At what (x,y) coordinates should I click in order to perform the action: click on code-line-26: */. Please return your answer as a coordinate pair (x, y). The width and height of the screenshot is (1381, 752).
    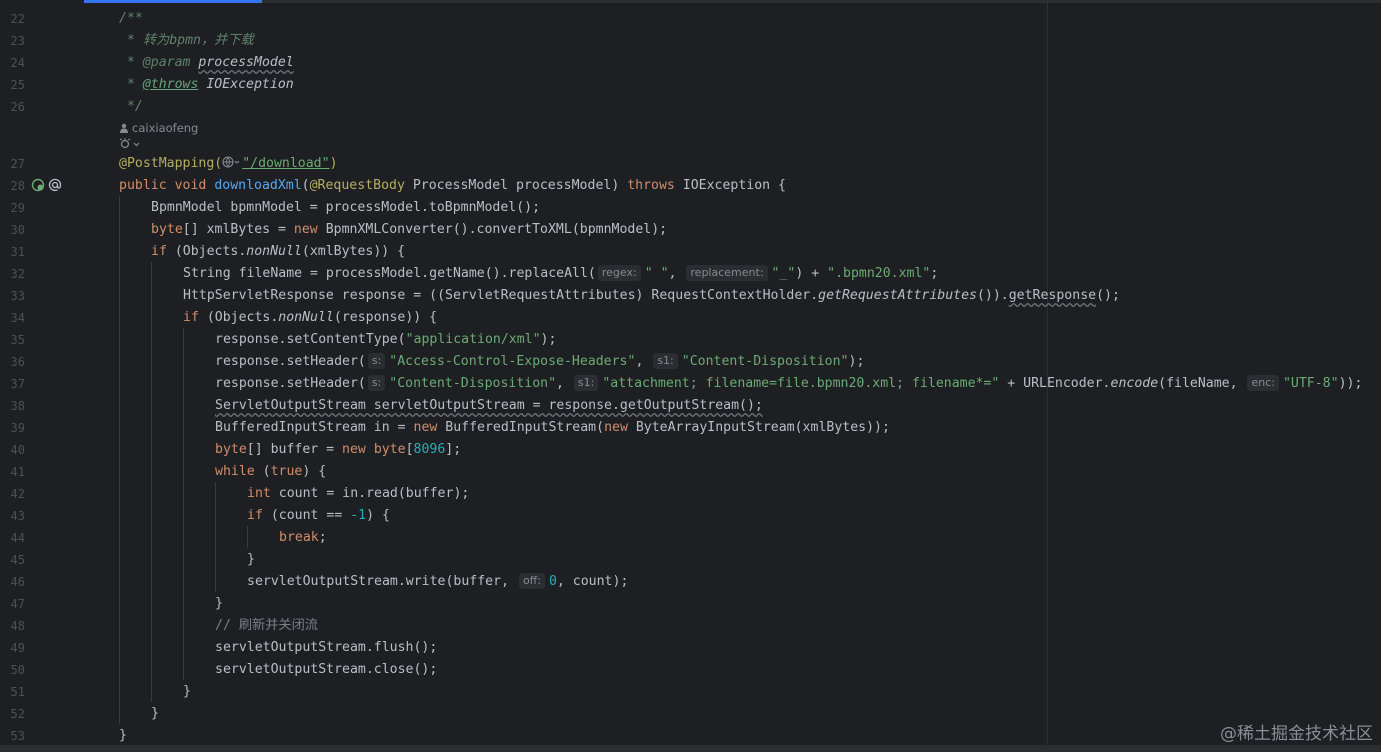
    Looking at the image, I should click on (131, 107).